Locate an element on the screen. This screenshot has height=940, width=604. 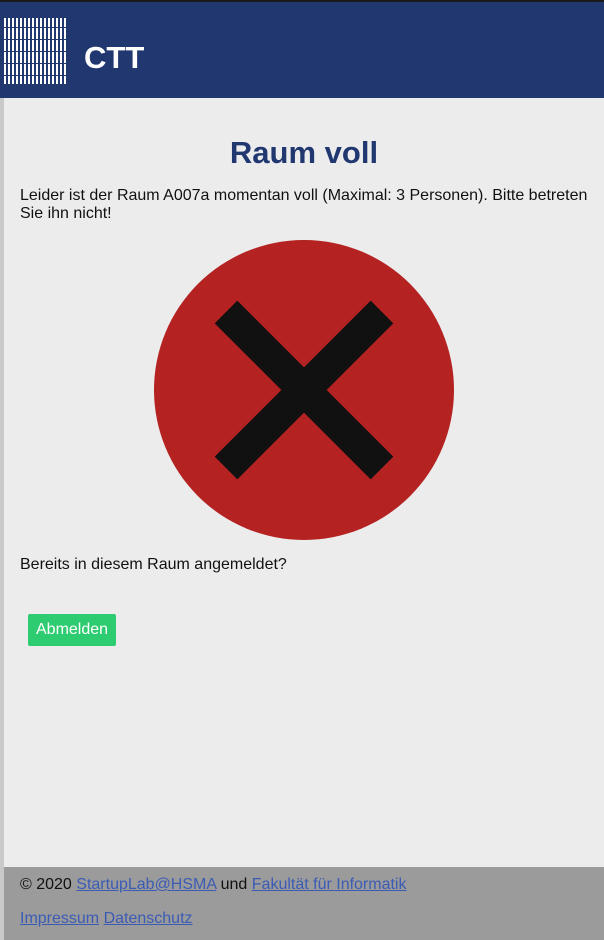
footer-legal-links: Impressum Datenschutz is located at coordinates (106, 919).